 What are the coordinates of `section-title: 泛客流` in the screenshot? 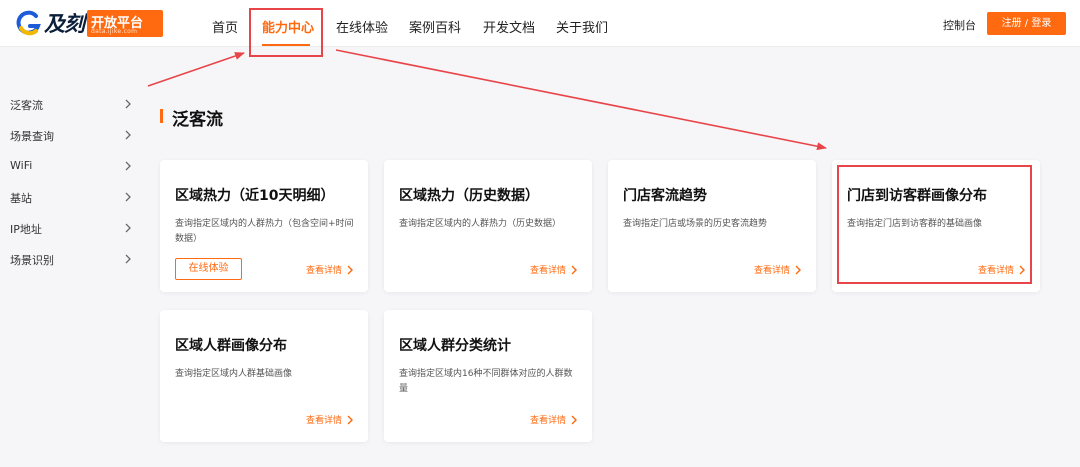 It's located at (197, 120).